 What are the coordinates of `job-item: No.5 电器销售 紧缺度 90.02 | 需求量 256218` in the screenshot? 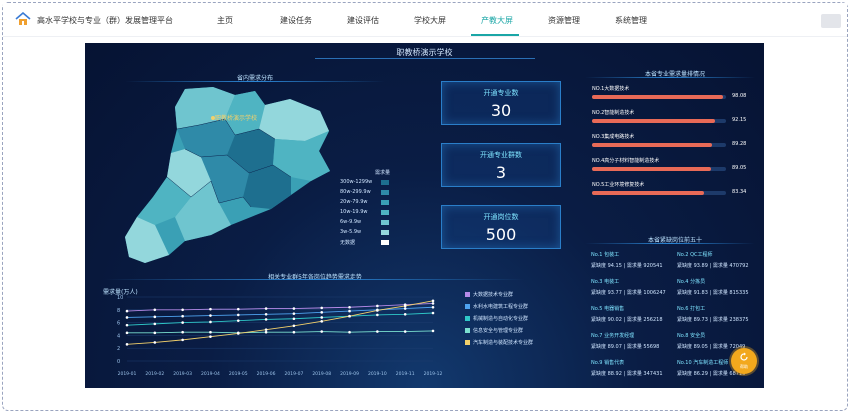 It's located at (633, 319).